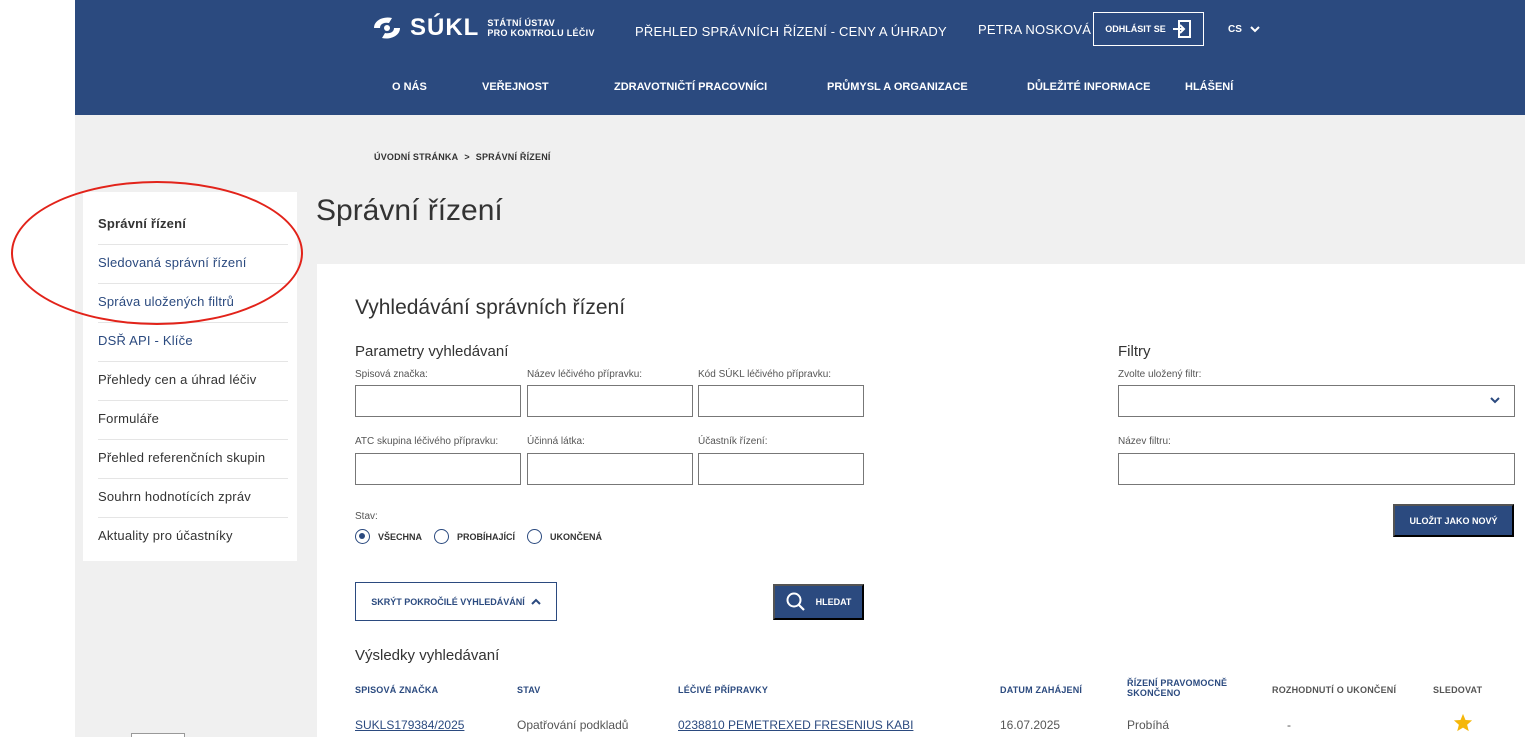 The height and width of the screenshot is (737, 1525). Describe the element at coordinates (158, 735) in the screenshot. I see `scroll-handle` at that location.